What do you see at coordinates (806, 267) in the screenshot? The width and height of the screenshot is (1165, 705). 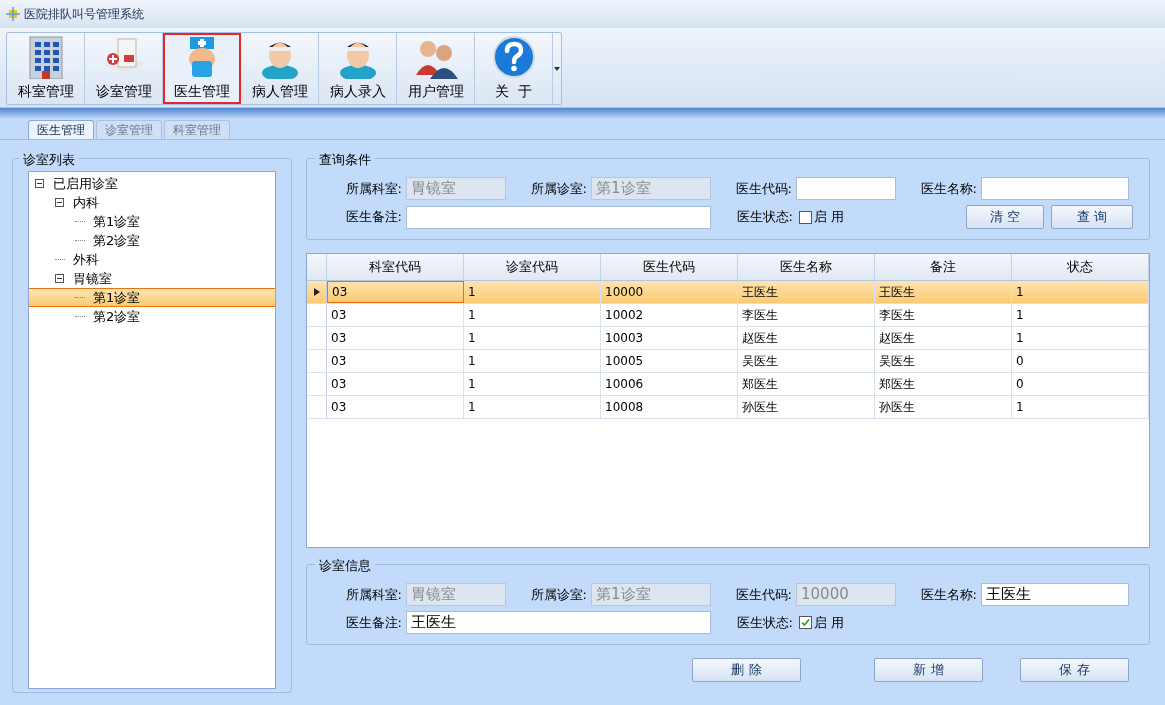 I see `column-header: 医生名称` at bounding box center [806, 267].